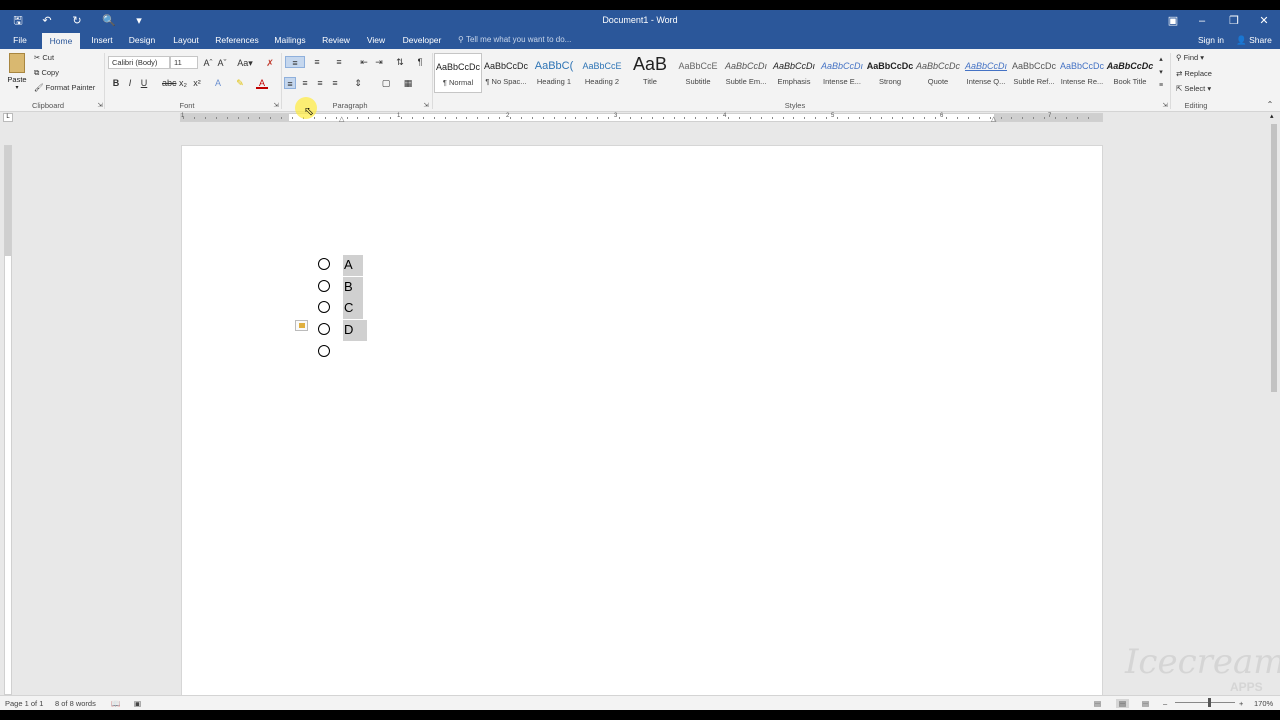  Describe the element at coordinates (1161, 60) in the screenshot. I see `styles-scroll-up-icon: ▴` at that location.